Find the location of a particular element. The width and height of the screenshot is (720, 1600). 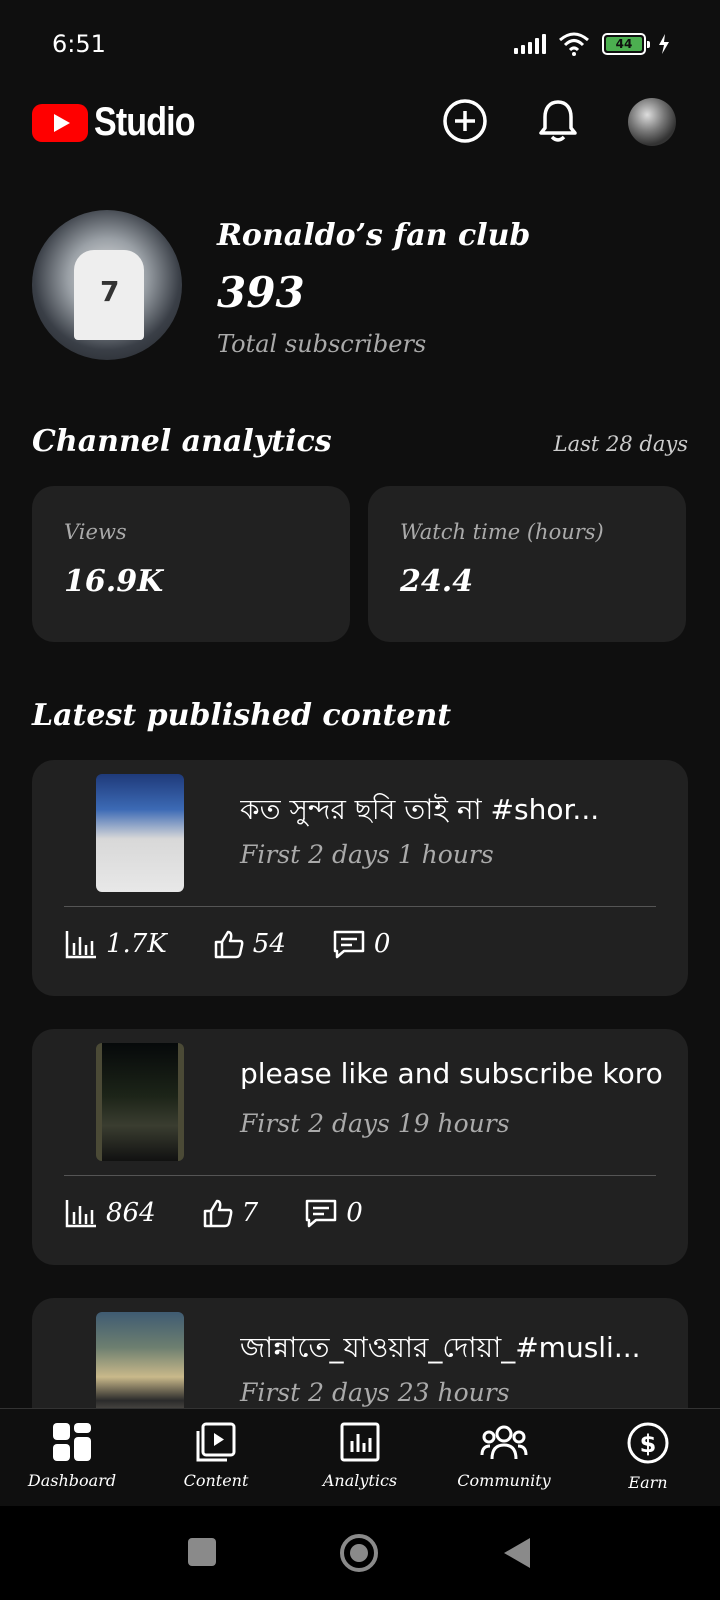

views-card: Views 16.9K is located at coordinates (191, 564).